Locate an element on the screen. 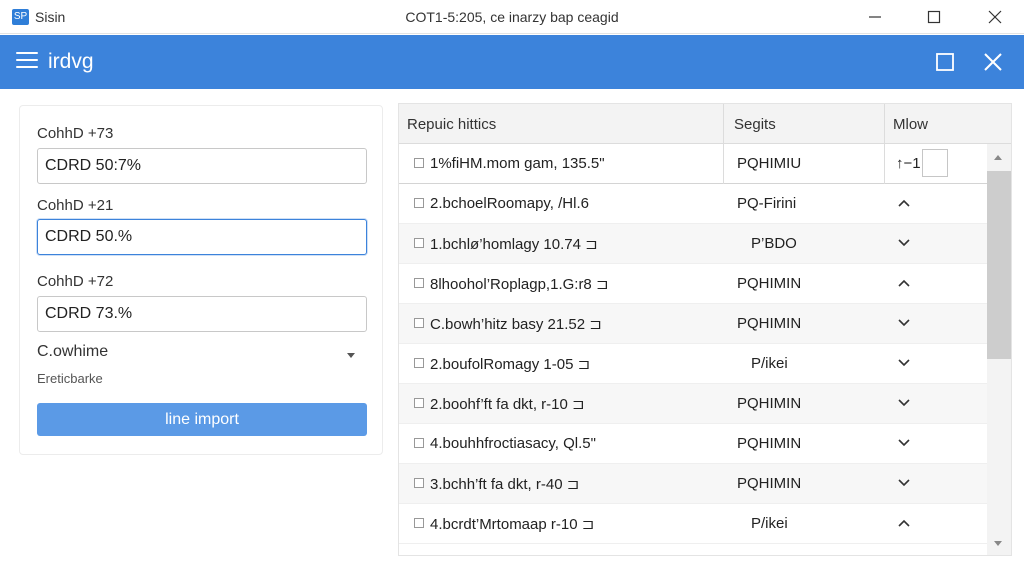 The image size is (1024, 576). row-name: 1.bchlø’homlagy 10.74 ⊐ is located at coordinates (514, 244).